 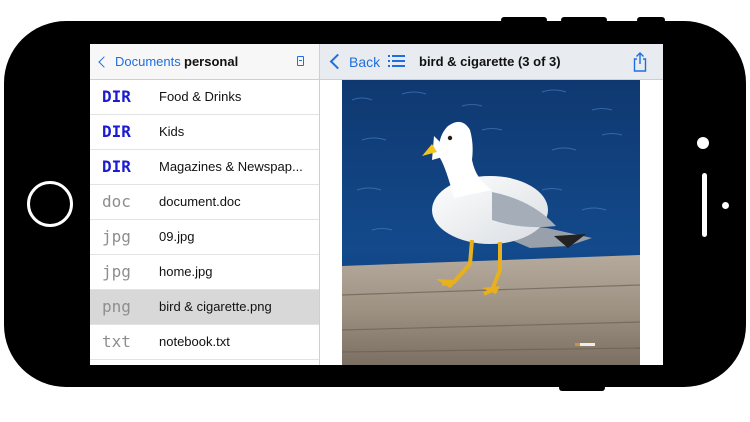 I want to click on file-row: txt notebook.txt, so click(x=204, y=342).